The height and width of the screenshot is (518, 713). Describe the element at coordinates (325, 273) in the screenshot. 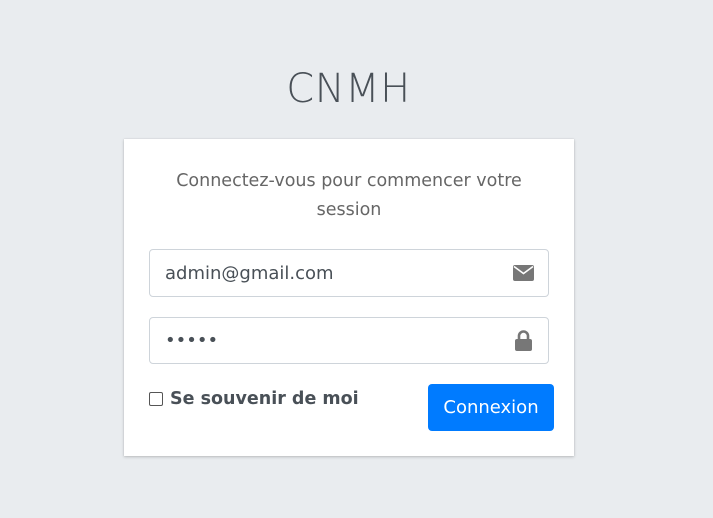

I see `email-input` at that location.